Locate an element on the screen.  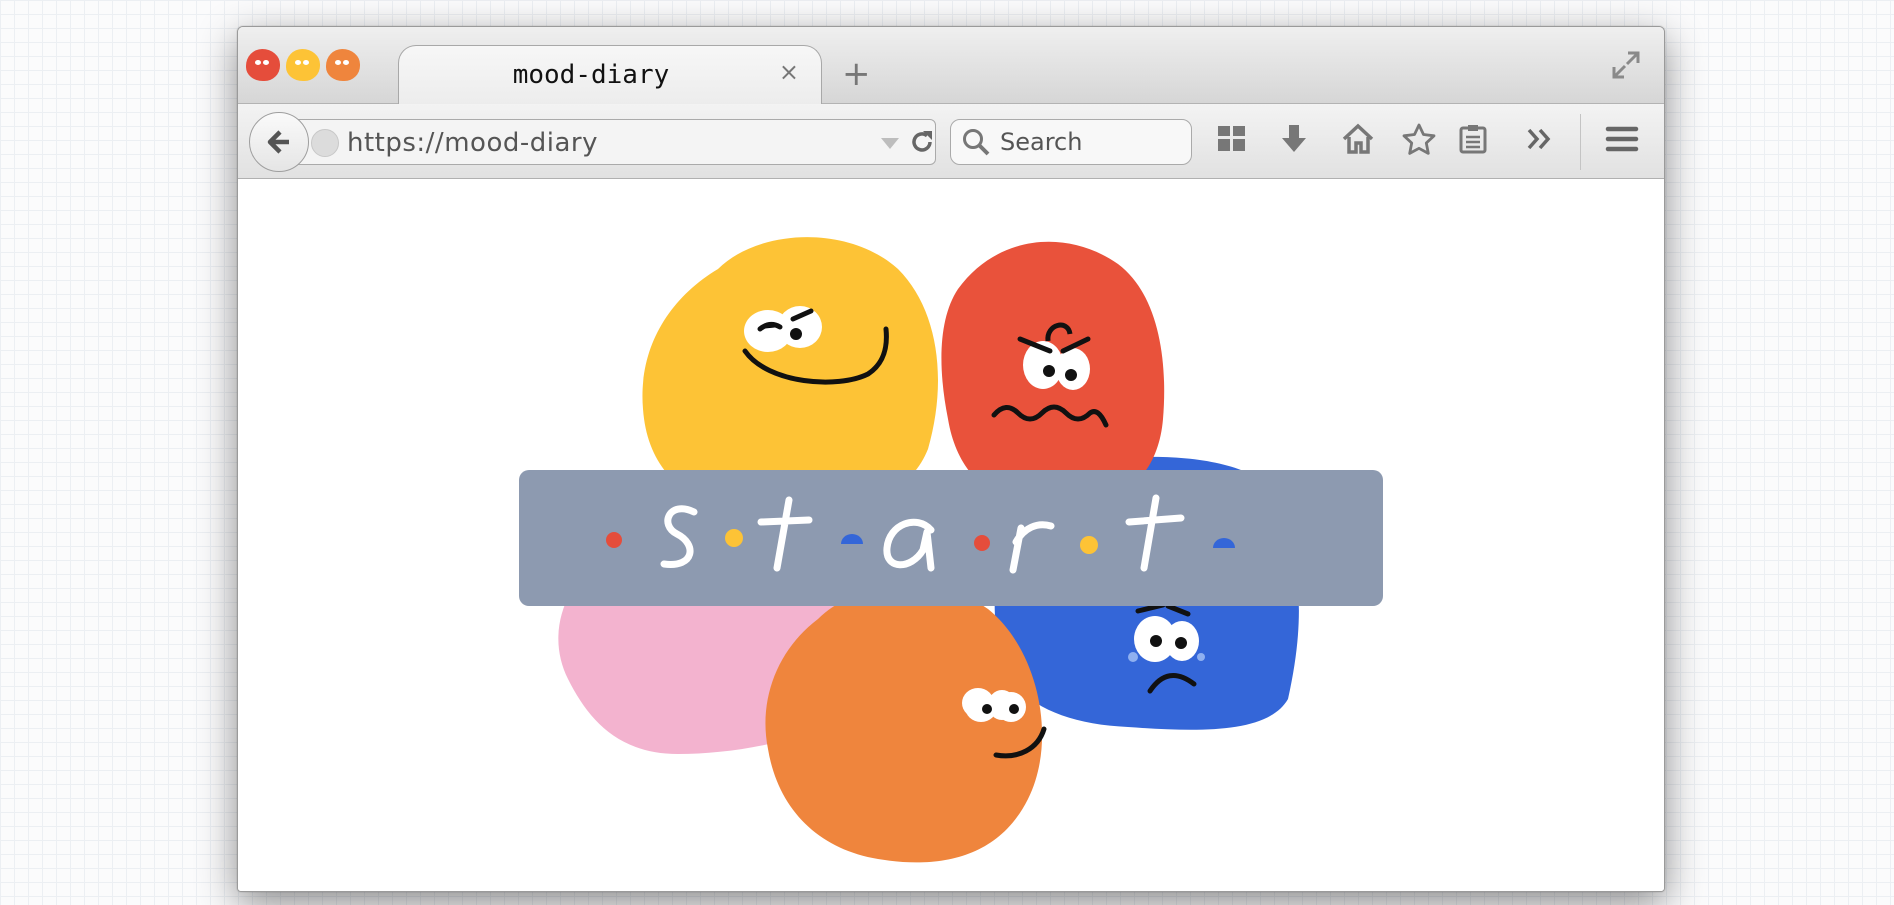
fullscreen-icon is located at coordinates (1626, 67).